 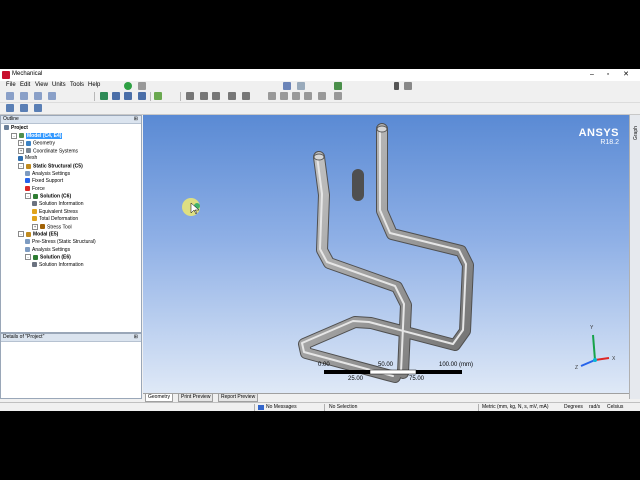 I want to click on tab-print-preview: Print Preview, so click(x=196, y=398).